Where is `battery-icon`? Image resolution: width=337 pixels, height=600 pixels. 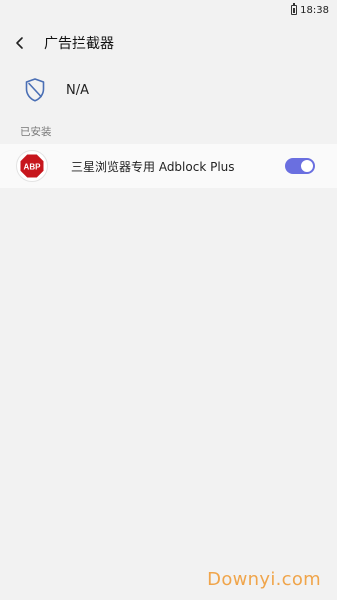
battery-icon is located at coordinates (294, 9).